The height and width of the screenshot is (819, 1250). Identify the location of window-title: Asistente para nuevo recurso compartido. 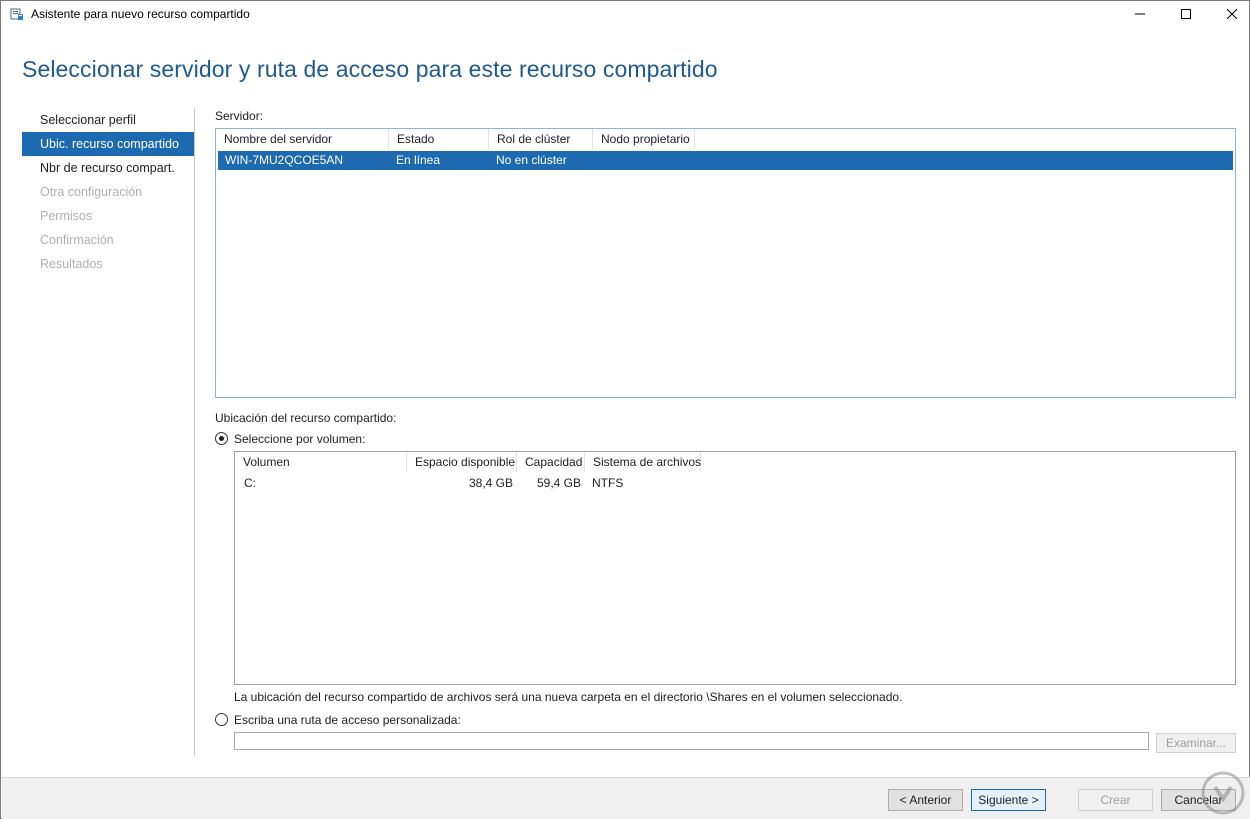
(140, 14).